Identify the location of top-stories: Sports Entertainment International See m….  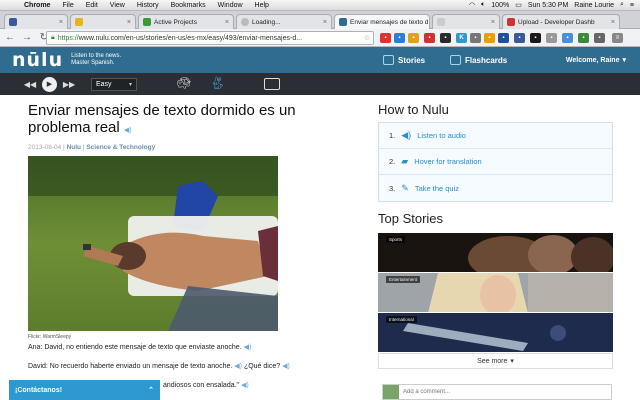
(495, 301).